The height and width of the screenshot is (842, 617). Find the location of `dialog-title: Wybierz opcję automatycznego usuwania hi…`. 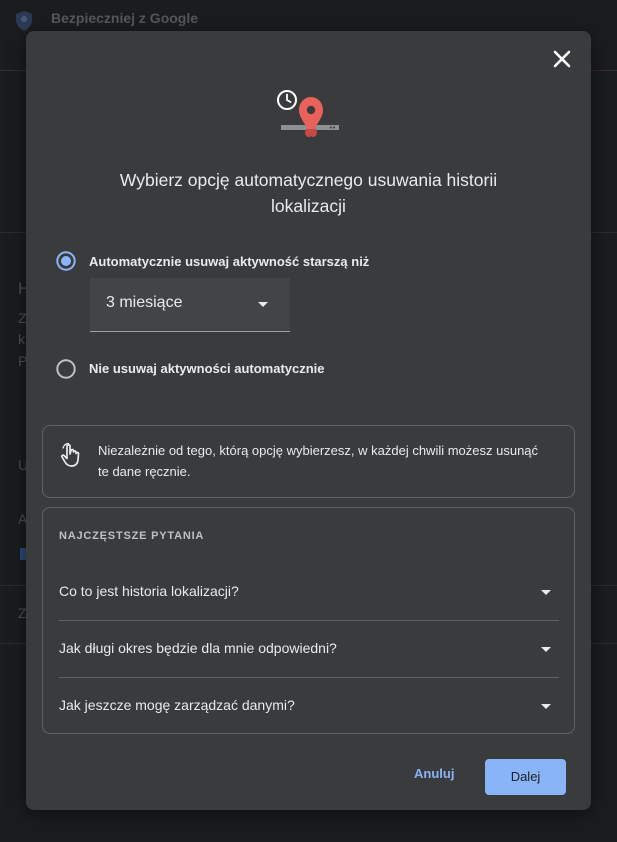

dialog-title: Wybierz opcję automatycznego usuwania hi… is located at coordinates (308, 193).